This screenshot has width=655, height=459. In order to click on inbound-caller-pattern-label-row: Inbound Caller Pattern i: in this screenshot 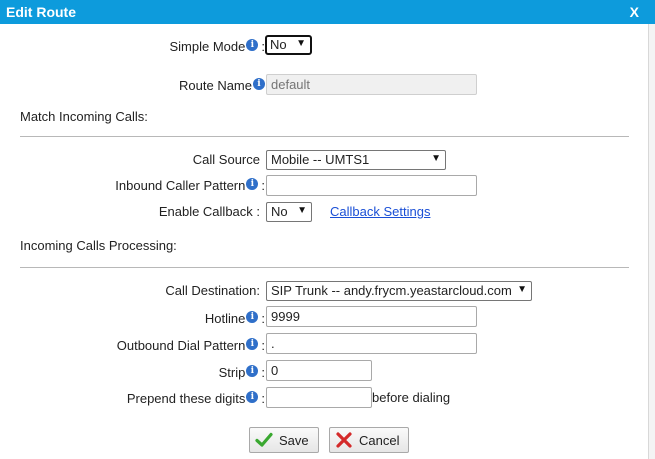, I will do `click(190, 185)`.